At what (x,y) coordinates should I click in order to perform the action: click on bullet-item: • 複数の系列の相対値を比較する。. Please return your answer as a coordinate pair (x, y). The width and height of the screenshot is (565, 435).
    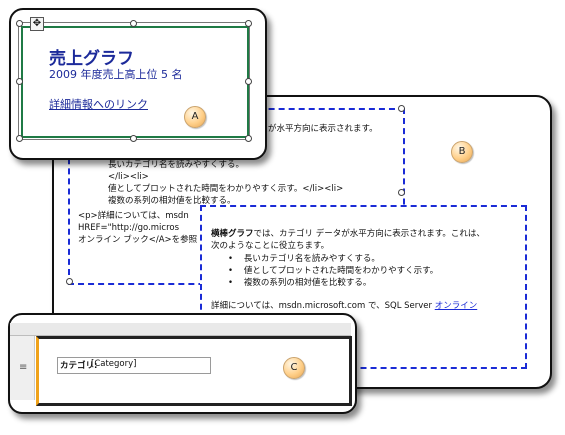
    Looking at the image, I should click on (300, 283).